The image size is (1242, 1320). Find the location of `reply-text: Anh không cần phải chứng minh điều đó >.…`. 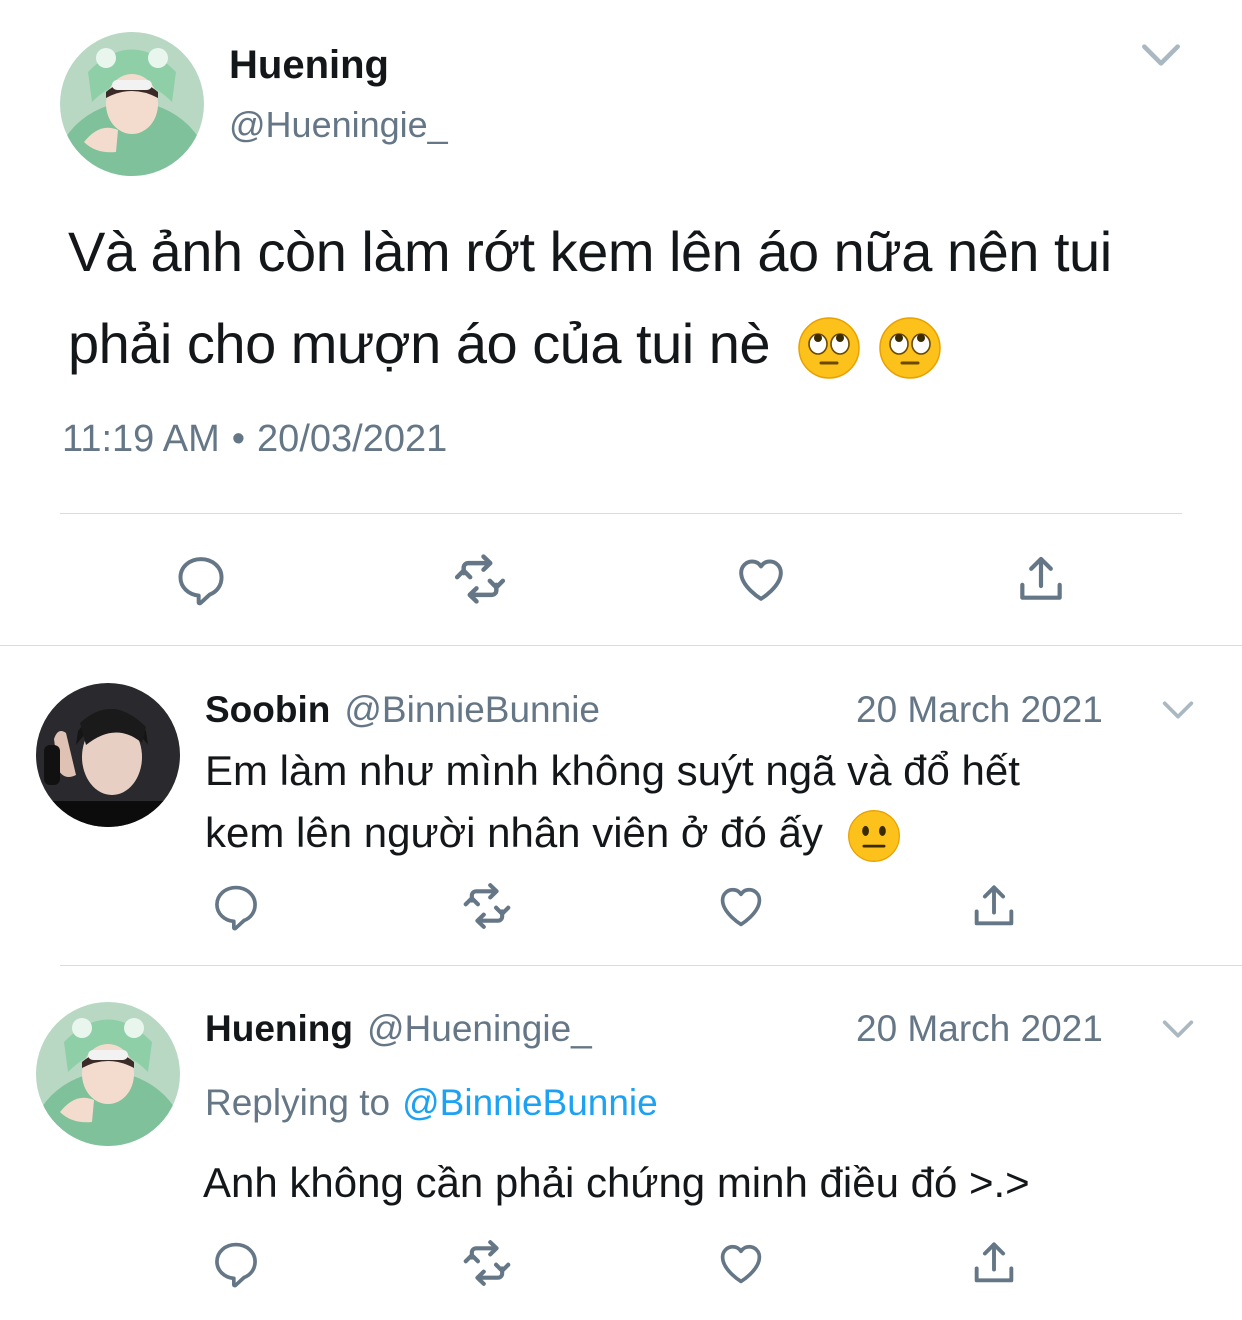

reply-text: Anh không cần phải chứng minh điều đó >.… is located at coordinates (616, 1182).